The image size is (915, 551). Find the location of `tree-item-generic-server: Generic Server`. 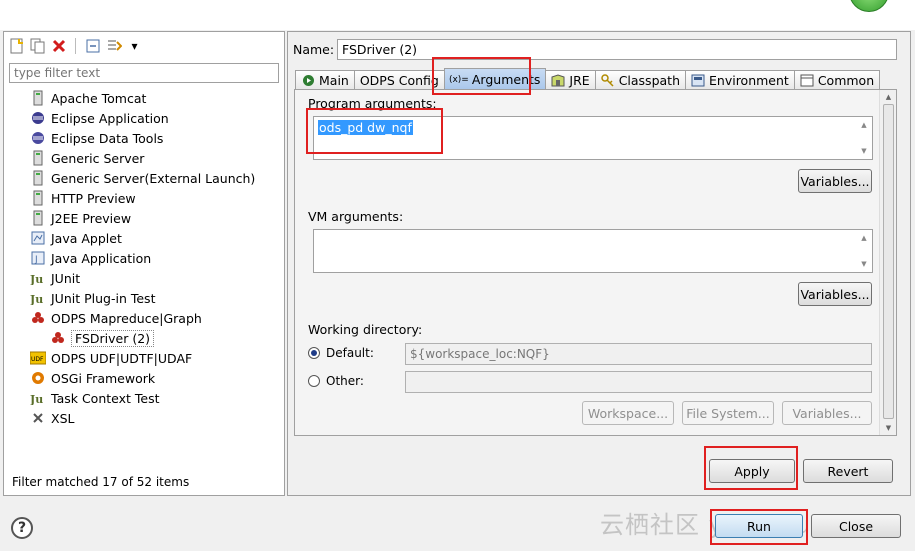

tree-item-generic-server: Generic Server is located at coordinates (87, 158).